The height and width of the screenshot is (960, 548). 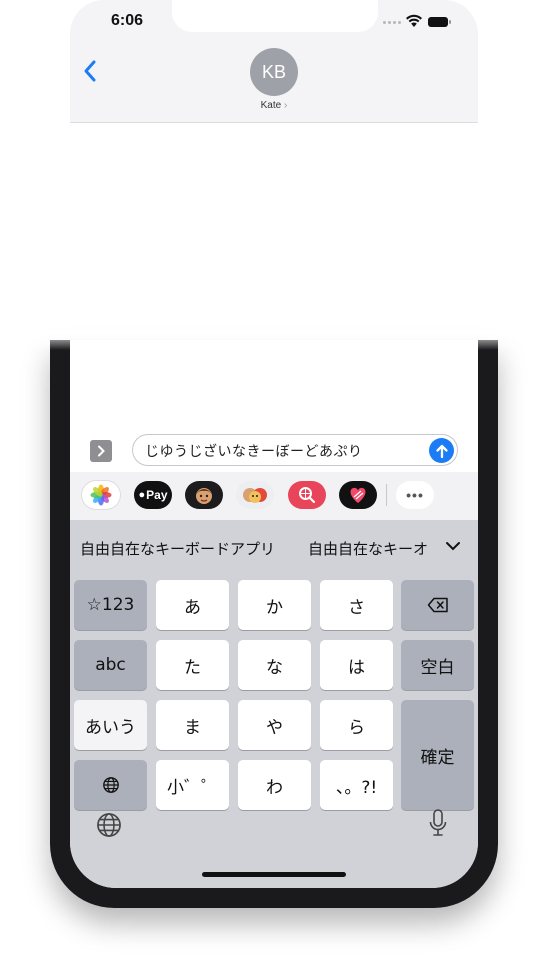 I want to click on key-wa: わ, so click(x=274, y=785).